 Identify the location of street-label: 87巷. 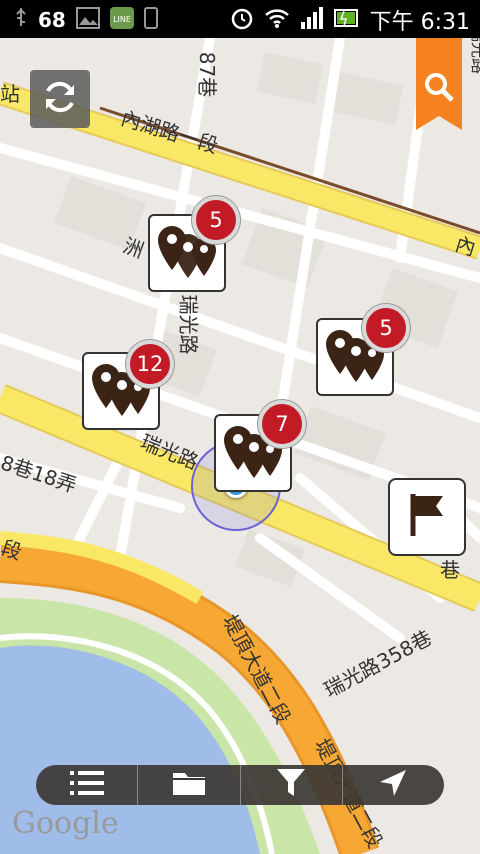
(207, 74).